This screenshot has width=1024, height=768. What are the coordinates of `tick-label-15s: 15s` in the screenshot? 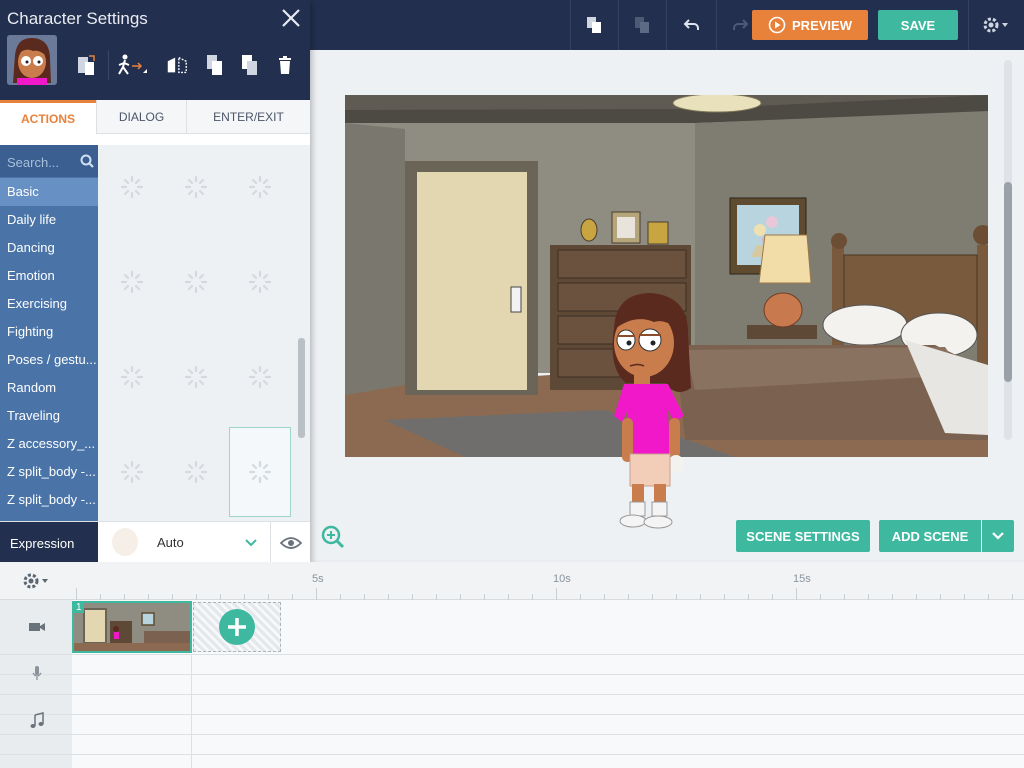 It's located at (802, 579).